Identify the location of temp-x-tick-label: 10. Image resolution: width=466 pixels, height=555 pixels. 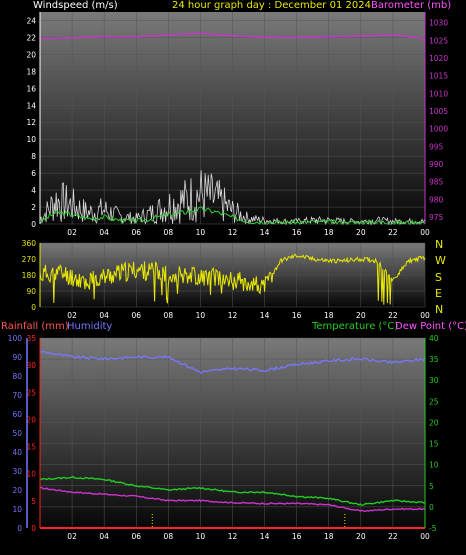
(201, 536).